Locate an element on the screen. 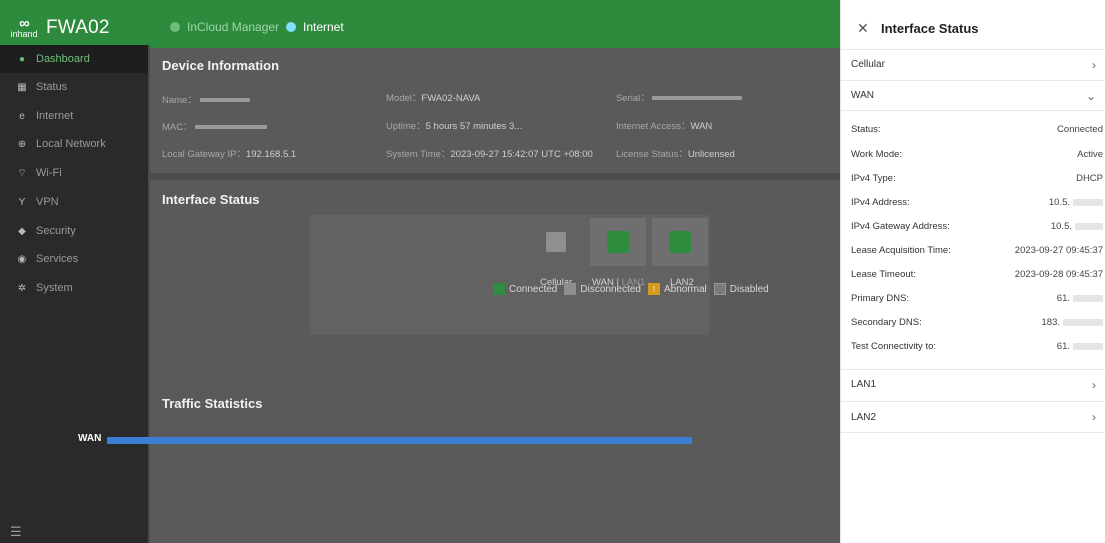  internet-icon: e is located at coordinates (22, 116).